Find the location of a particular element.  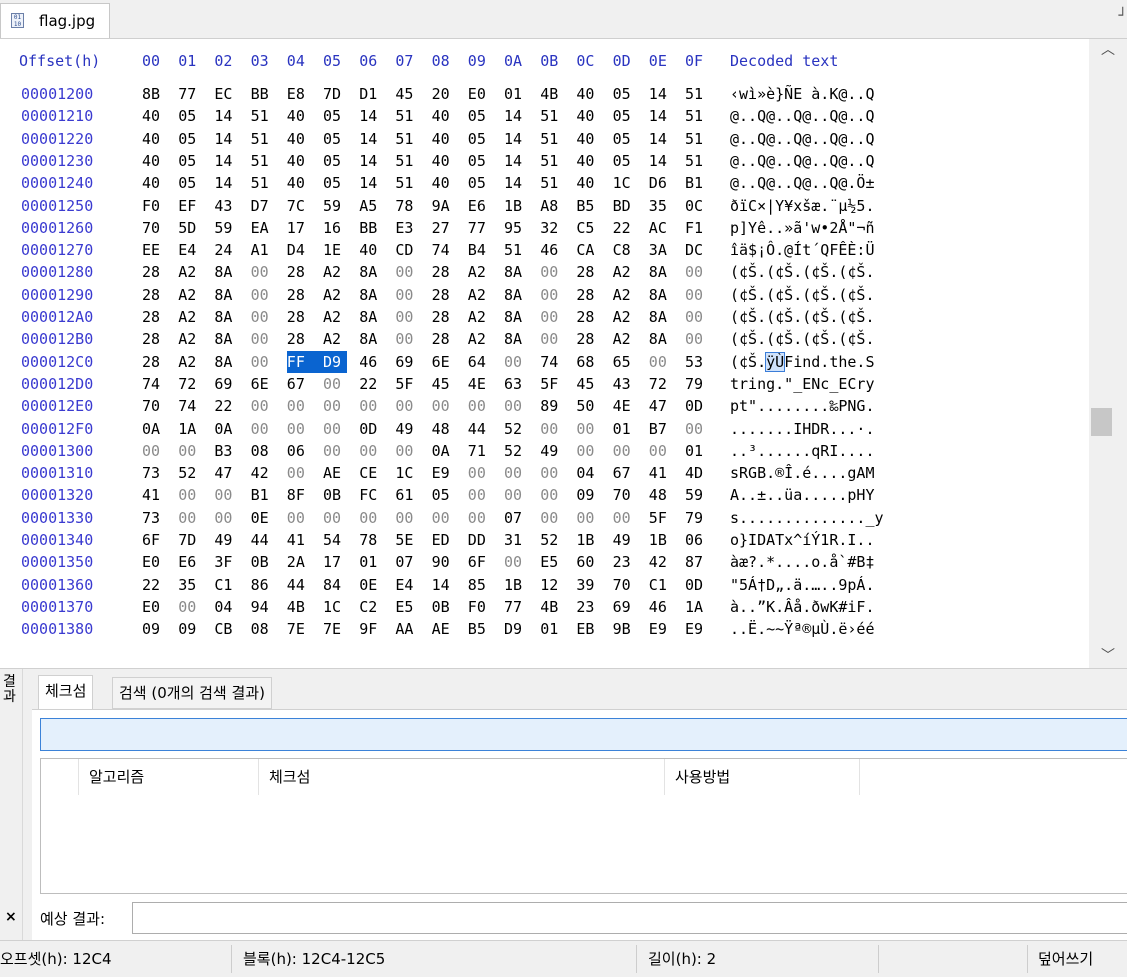

hex-byte: 7D is located at coordinates (335, 94).